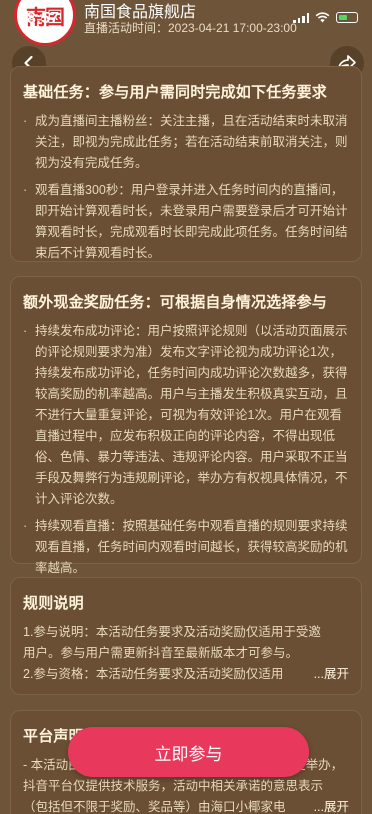 The height and width of the screenshot is (814, 372). Describe the element at coordinates (331, 805) in the screenshot. I see `platform-expand-link: ...展开` at that location.